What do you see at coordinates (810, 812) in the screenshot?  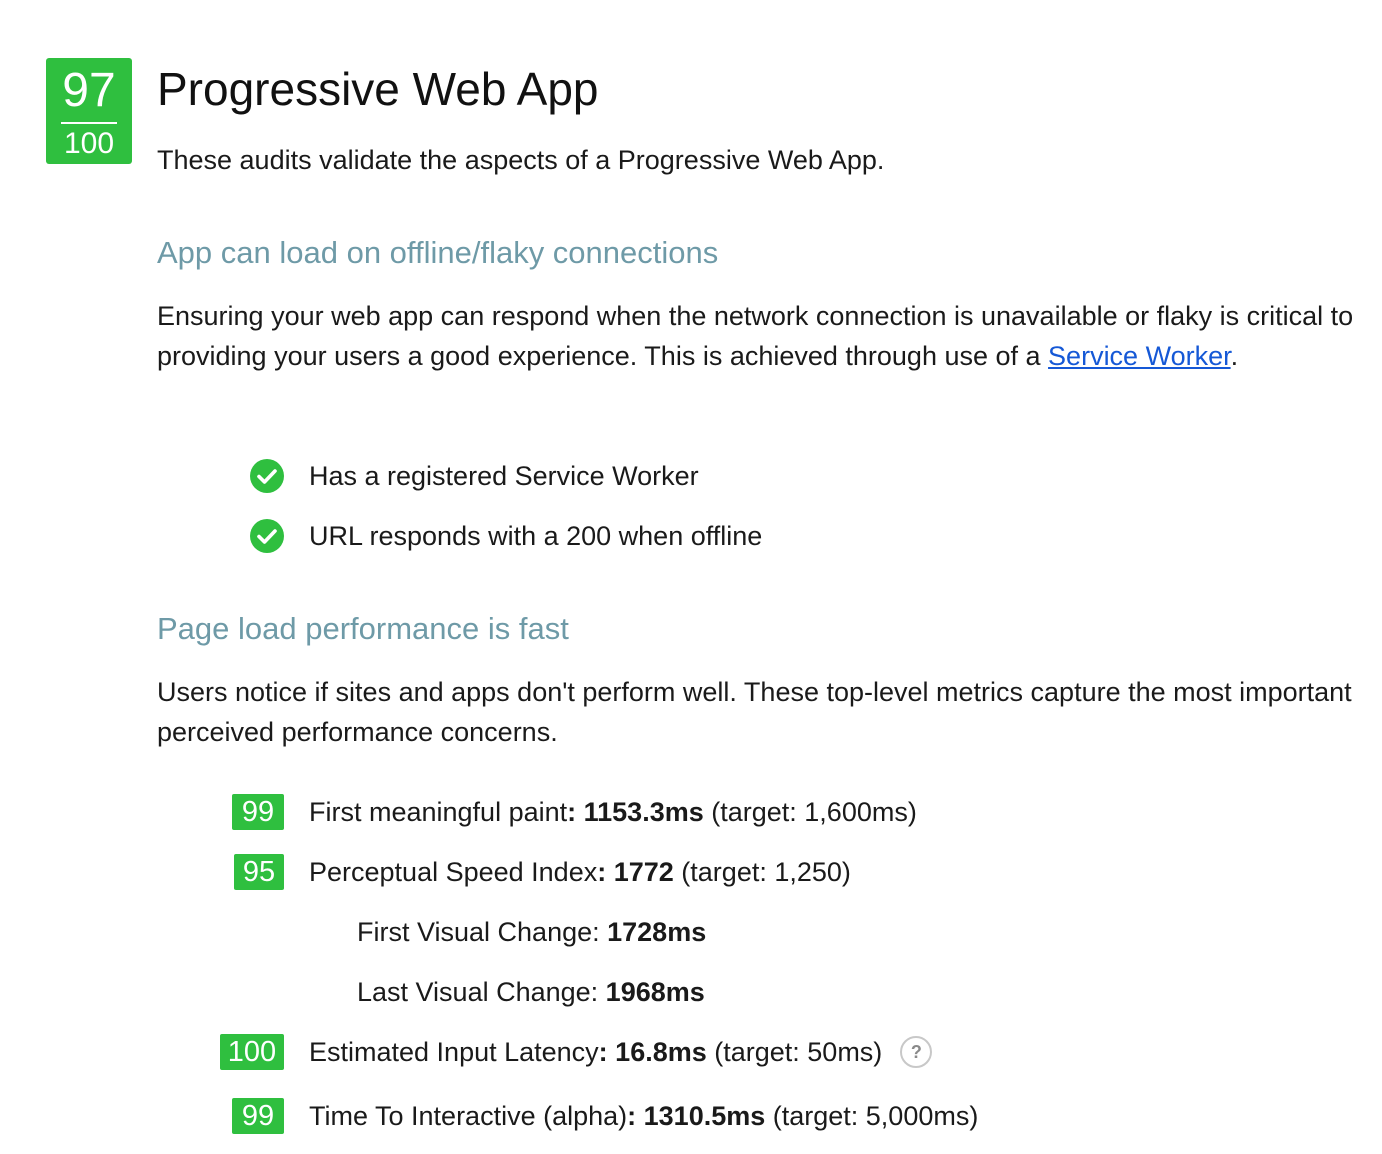 I see `metric-target: (target: 1,600ms)` at bounding box center [810, 812].